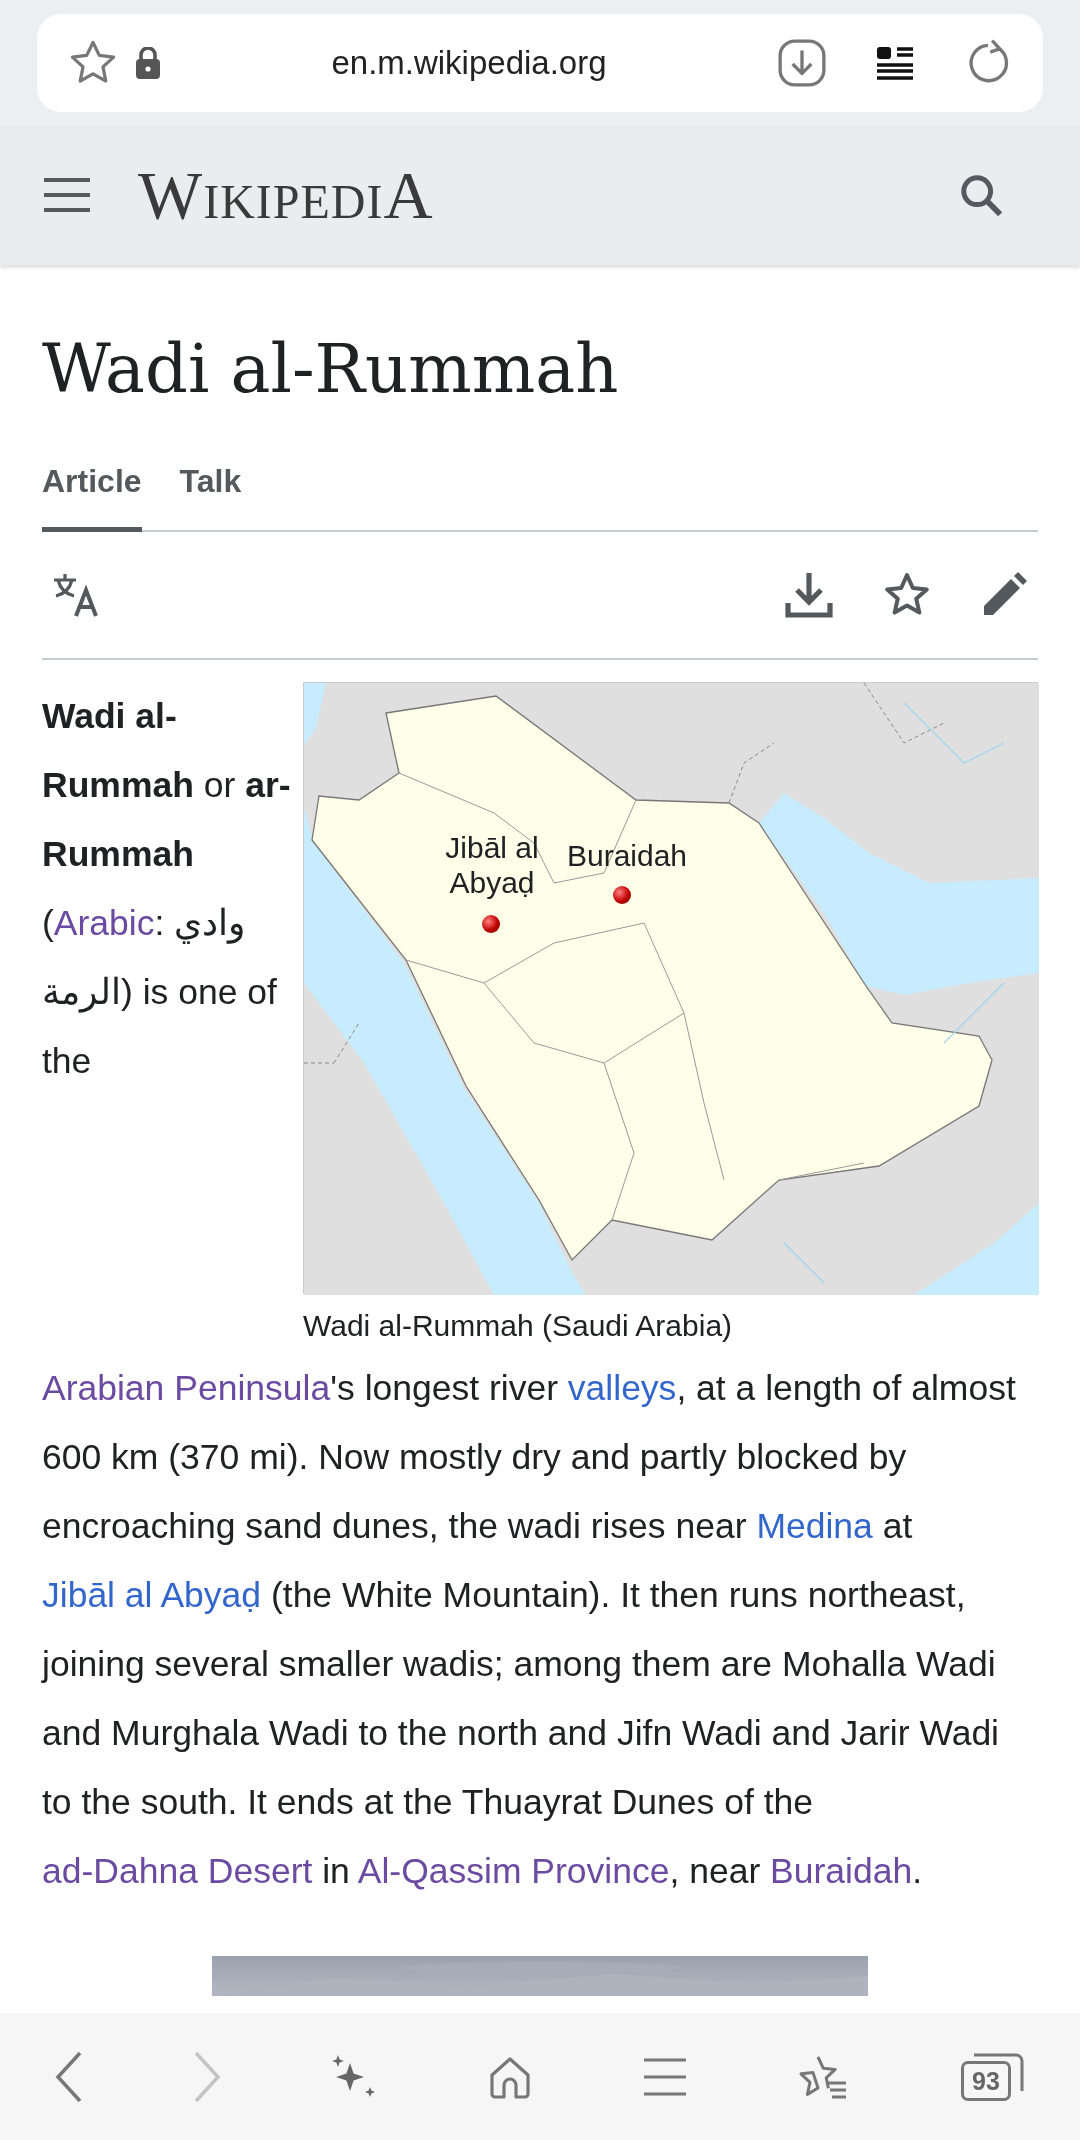 This screenshot has width=1080, height=2140. What do you see at coordinates (148, 63) in the screenshot?
I see `lock-icon` at bounding box center [148, 63].